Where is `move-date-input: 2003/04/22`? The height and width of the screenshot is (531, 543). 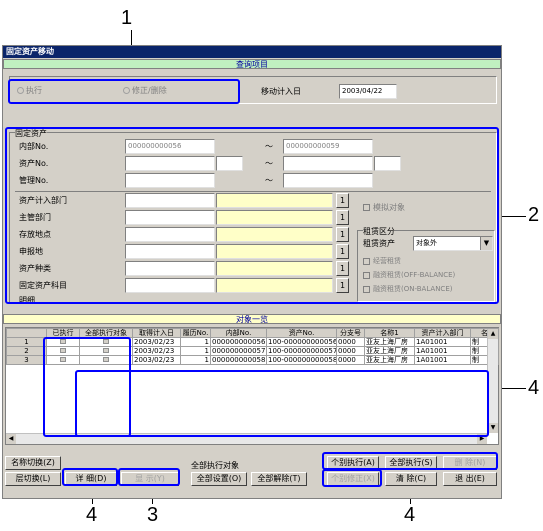
move-date-input: 2003/04/22 is located at coordinates (368, 91).